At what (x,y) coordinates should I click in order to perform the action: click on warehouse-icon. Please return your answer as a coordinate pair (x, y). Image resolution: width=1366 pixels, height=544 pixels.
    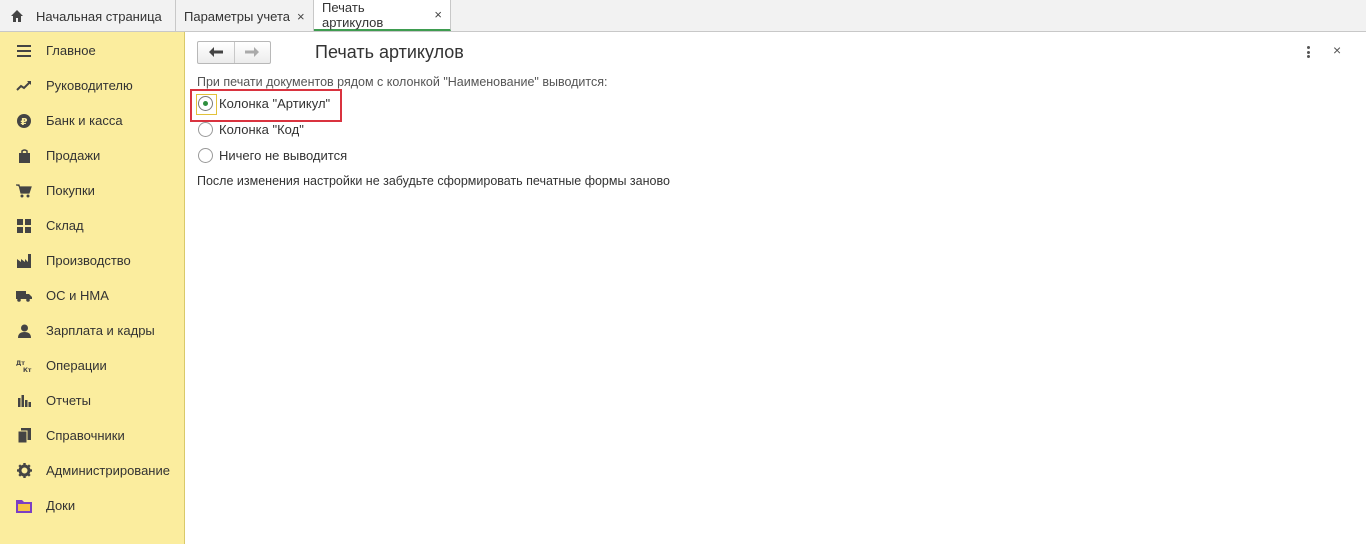
    Looking at the image, I should click on (24, 226).